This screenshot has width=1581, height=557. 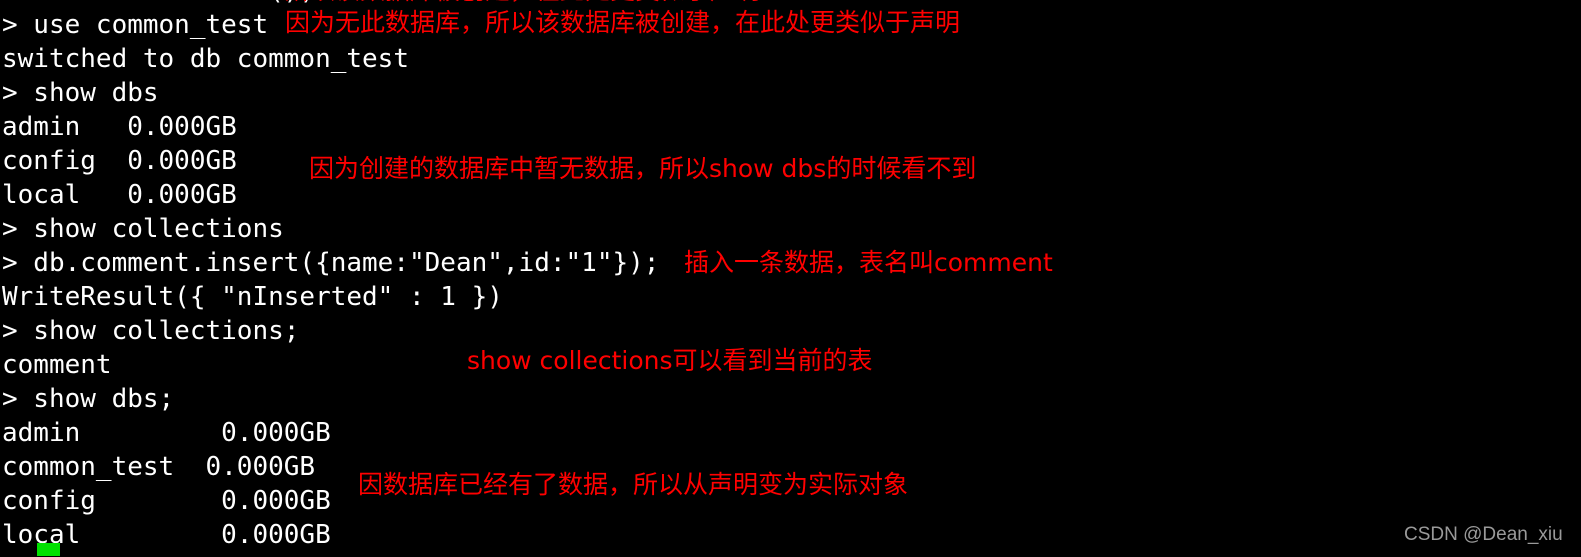 I want to click on clipped-top-row: > db.comment.find(); 所以该数据库被创建，在此处更类似于声明, so click(x=790, y=2).